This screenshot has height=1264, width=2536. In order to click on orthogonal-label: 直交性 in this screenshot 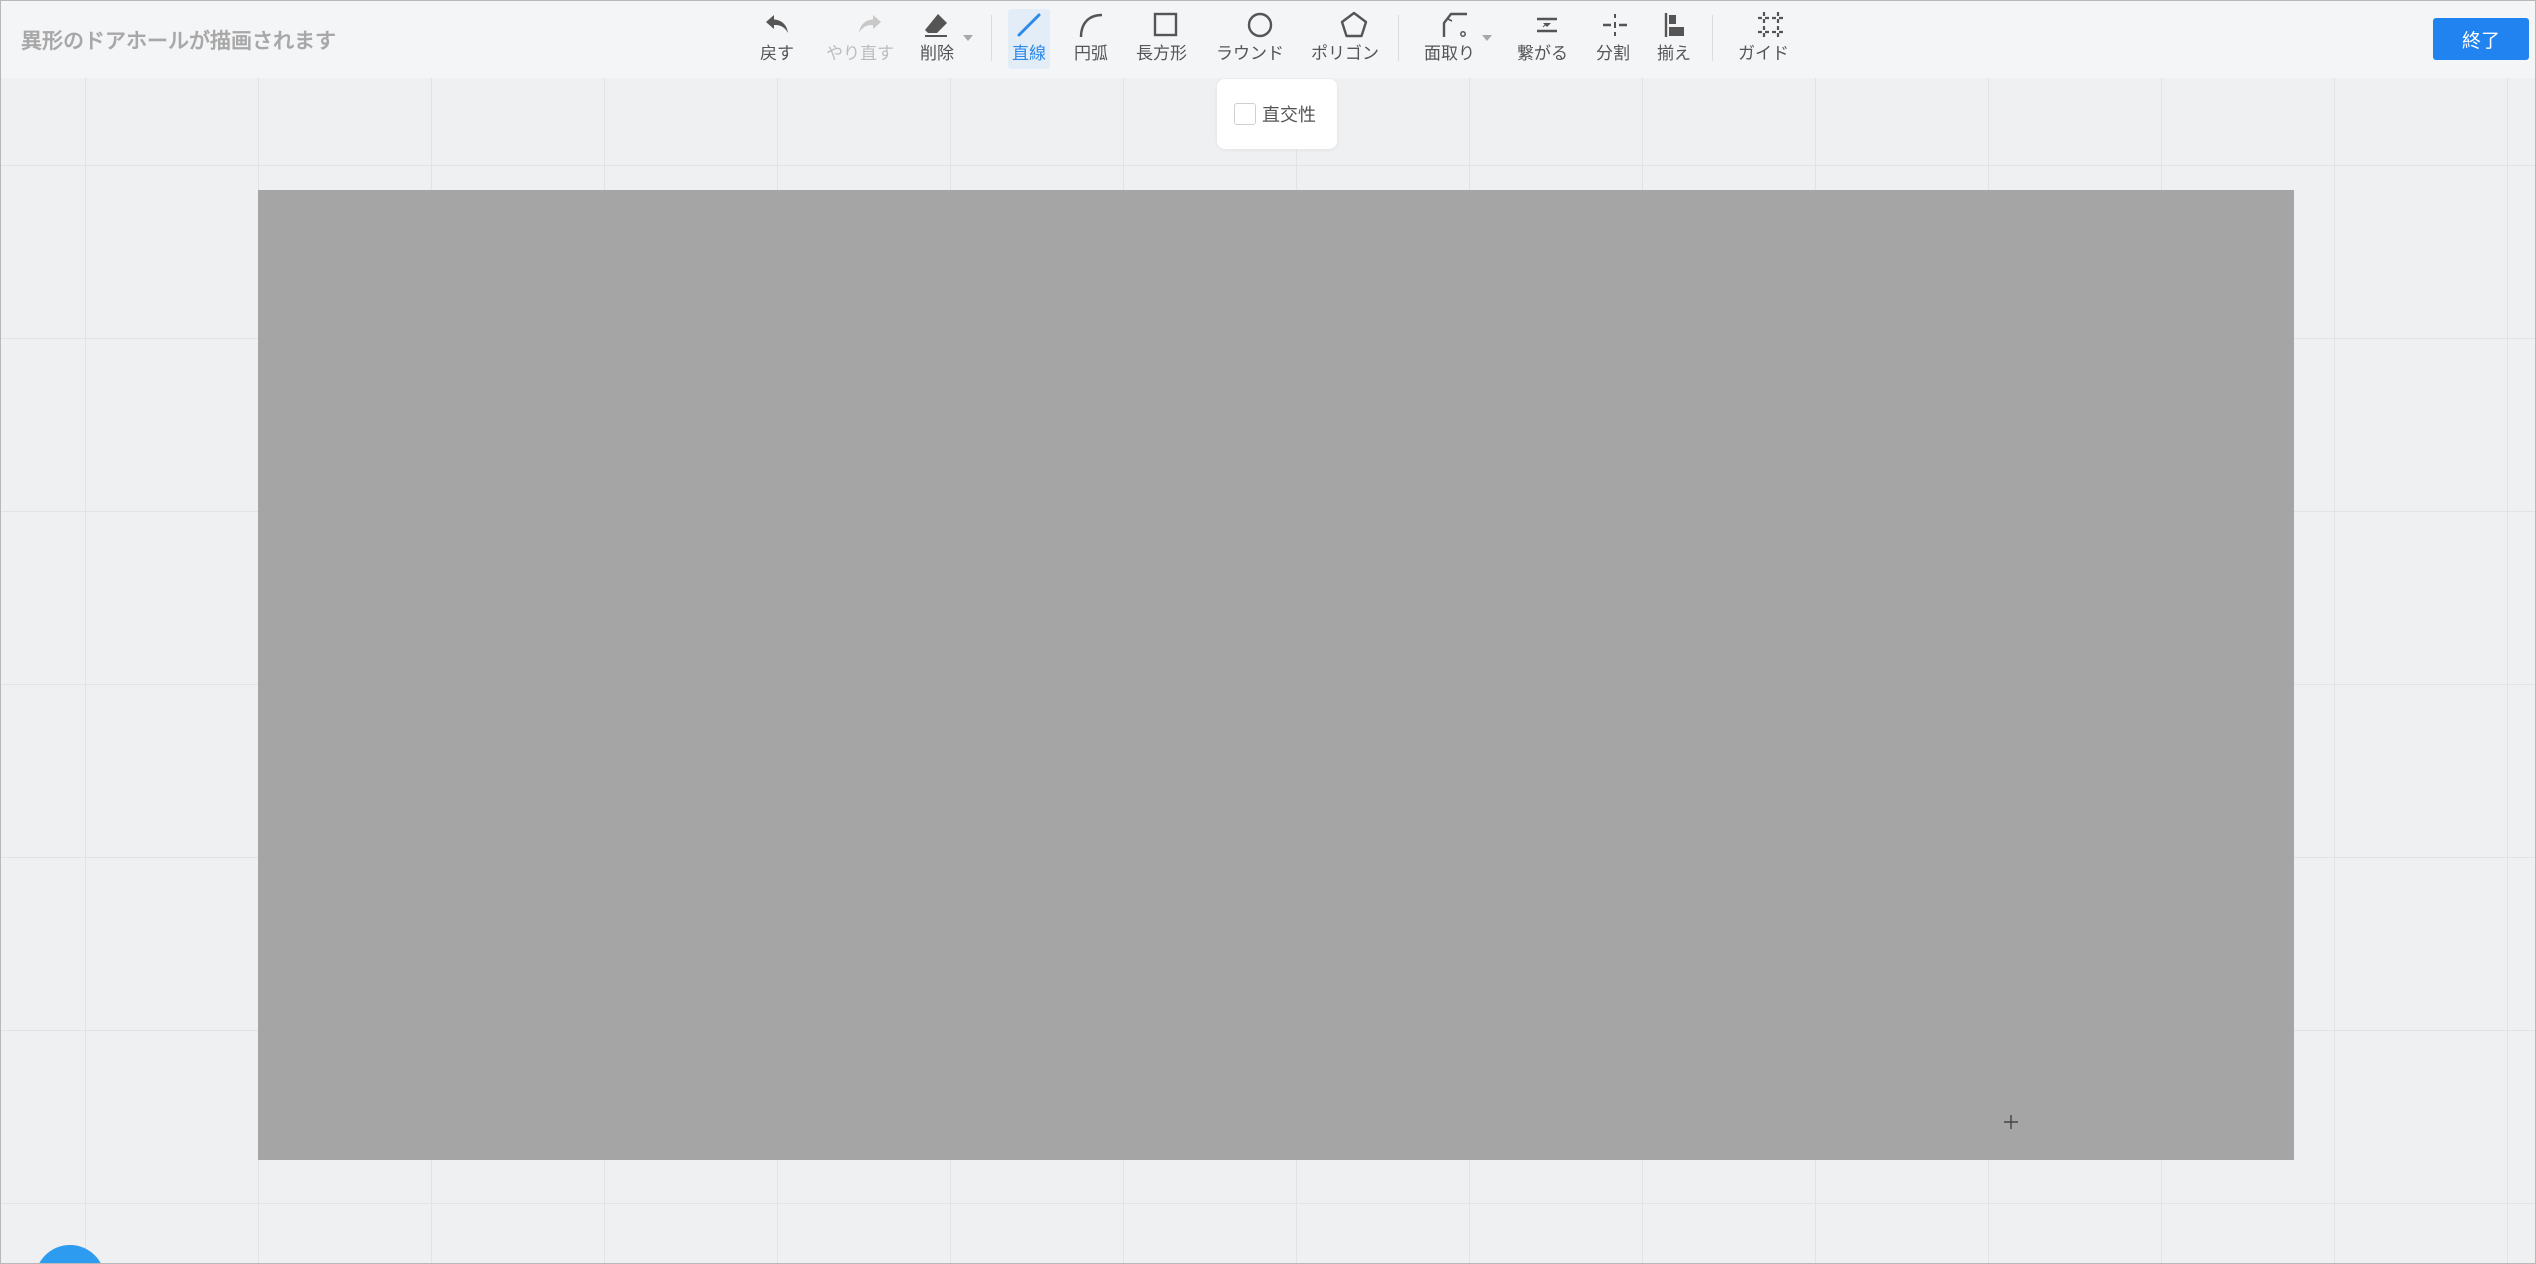, I will do `click(1289, 114)`.